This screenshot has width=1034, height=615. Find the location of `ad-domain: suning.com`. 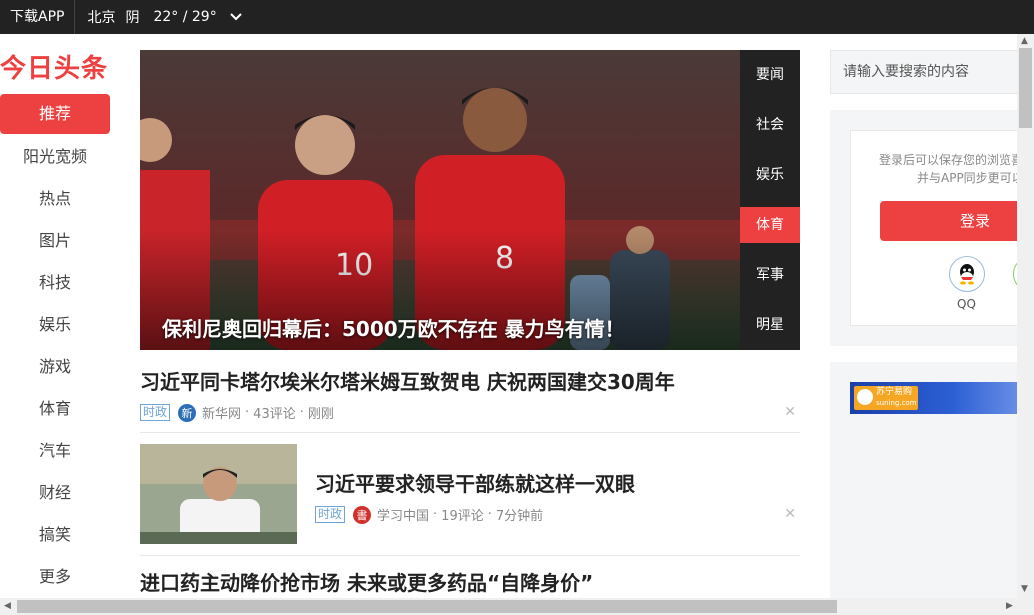

ad-domain: suning.com is located at coordinates (896, 403).